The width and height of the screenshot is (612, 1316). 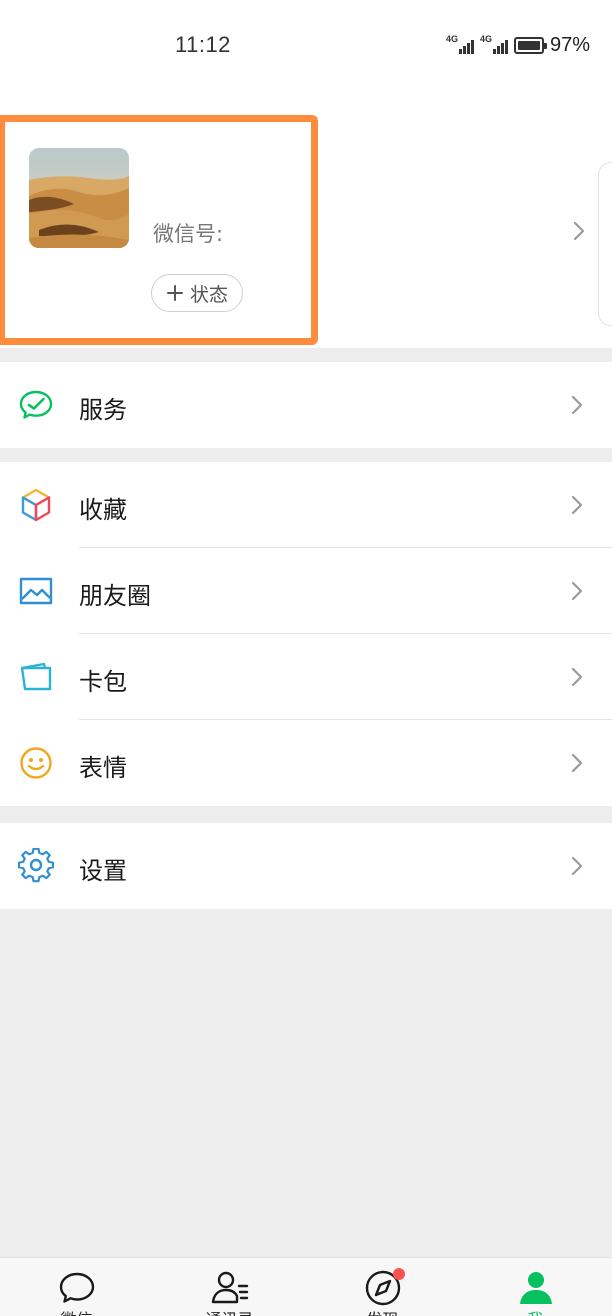 What do you see at coordinates (208, 294) in the screenshot?
I see `add-status-label: 状态` at bounding box center [208, 294].